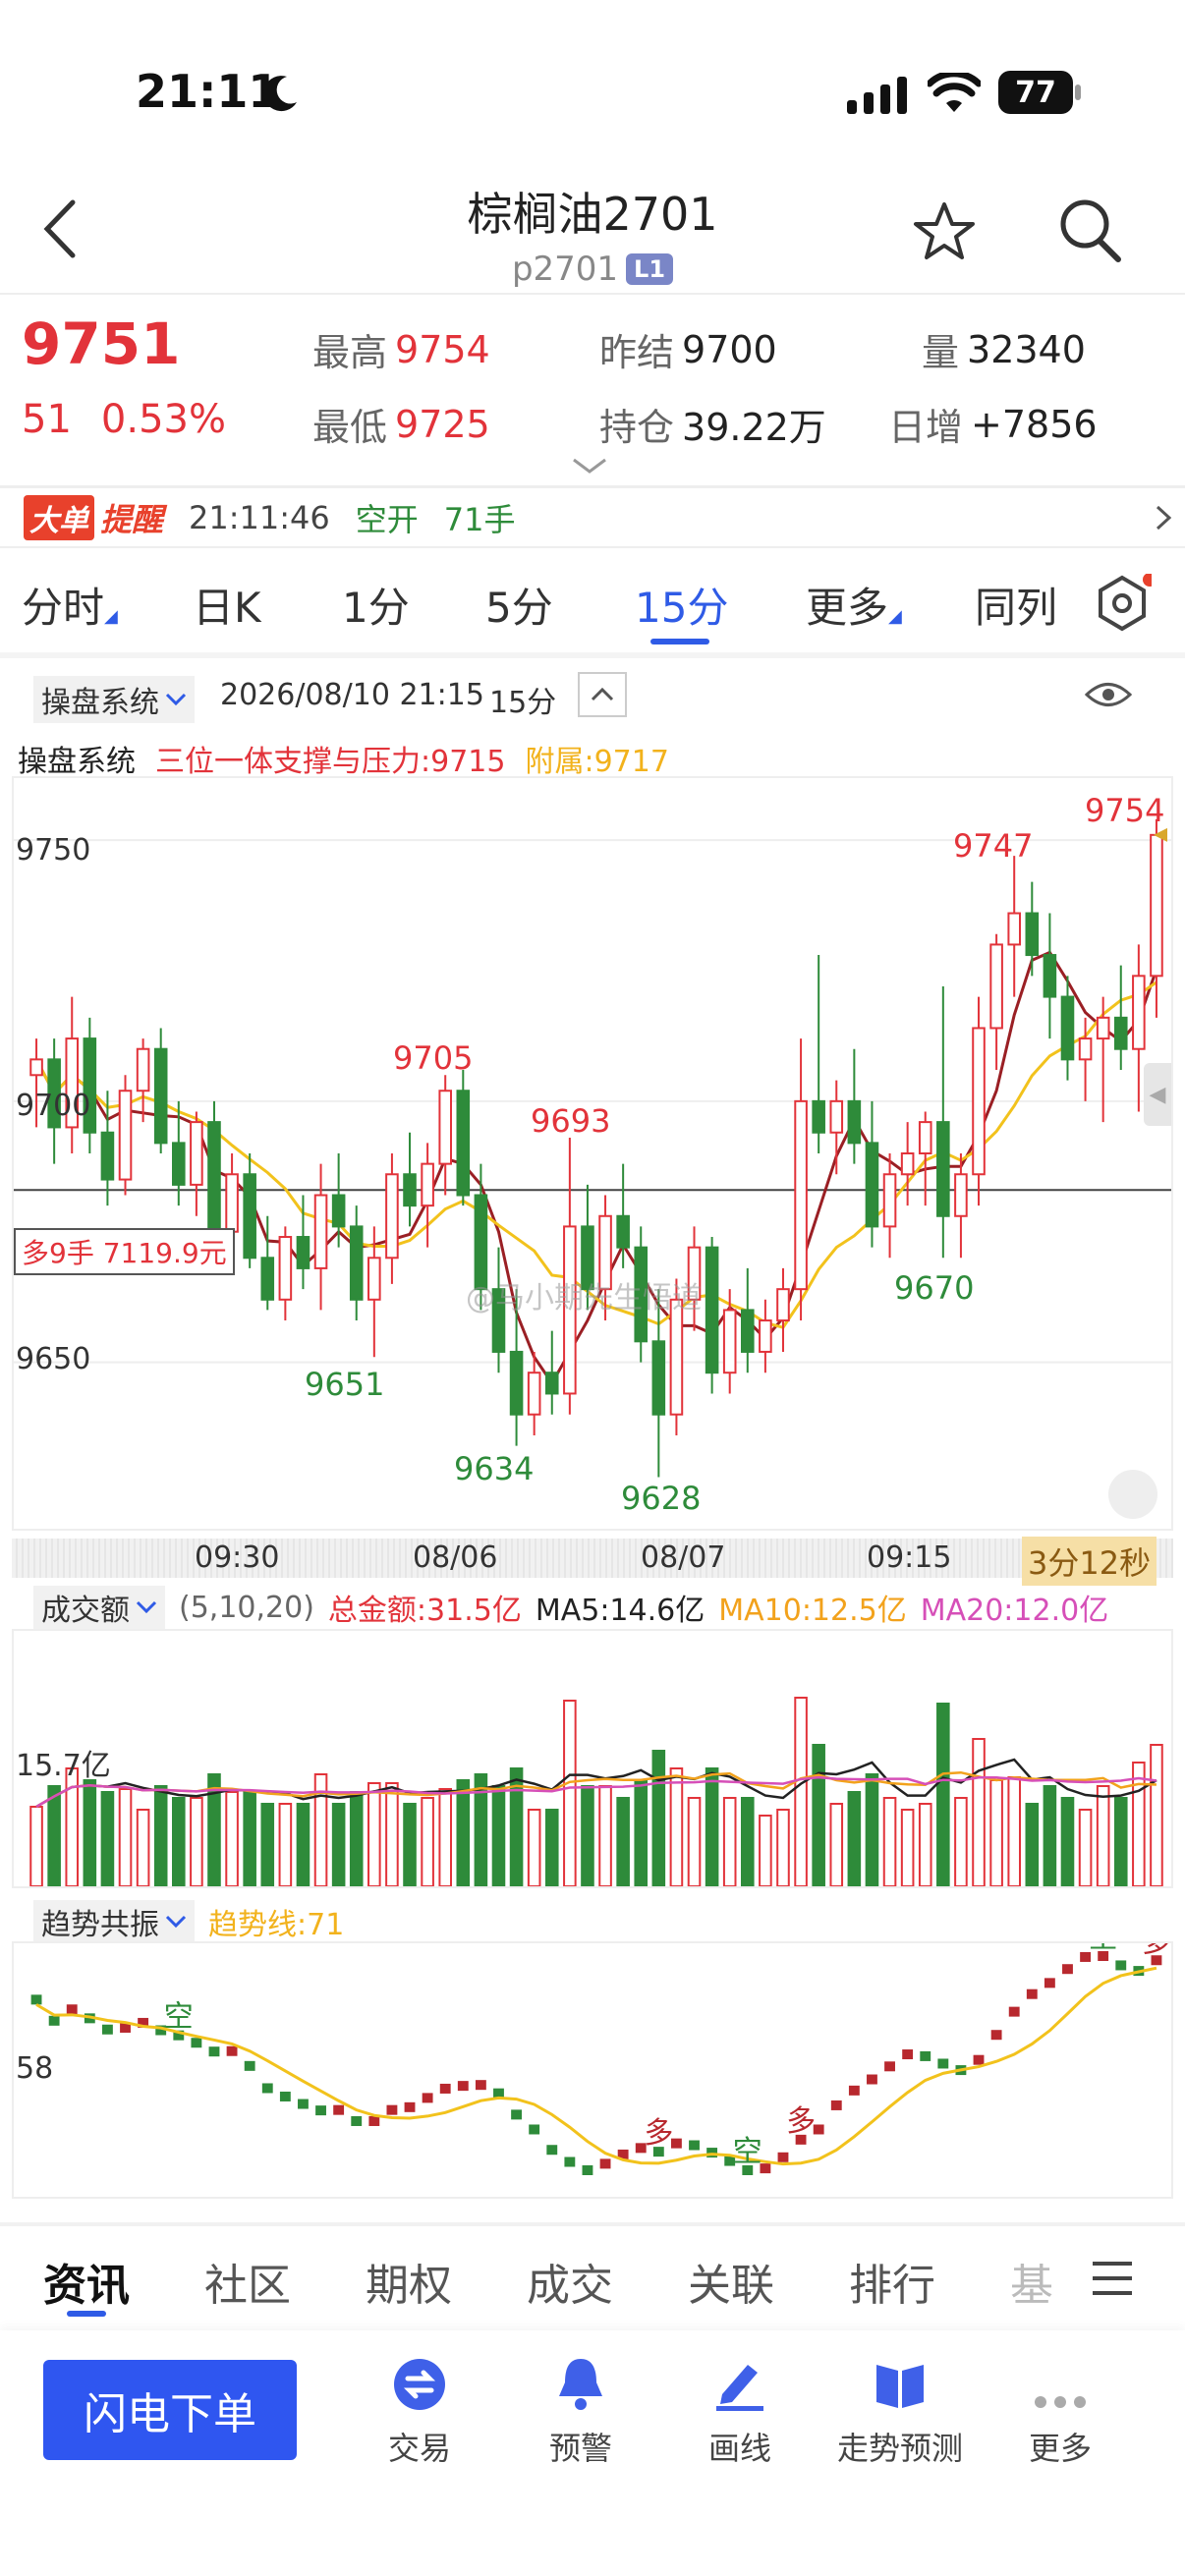  Describe the element at coordinates (248, 2281) in the screenshot. I see `tab-community: 社区` at that location.